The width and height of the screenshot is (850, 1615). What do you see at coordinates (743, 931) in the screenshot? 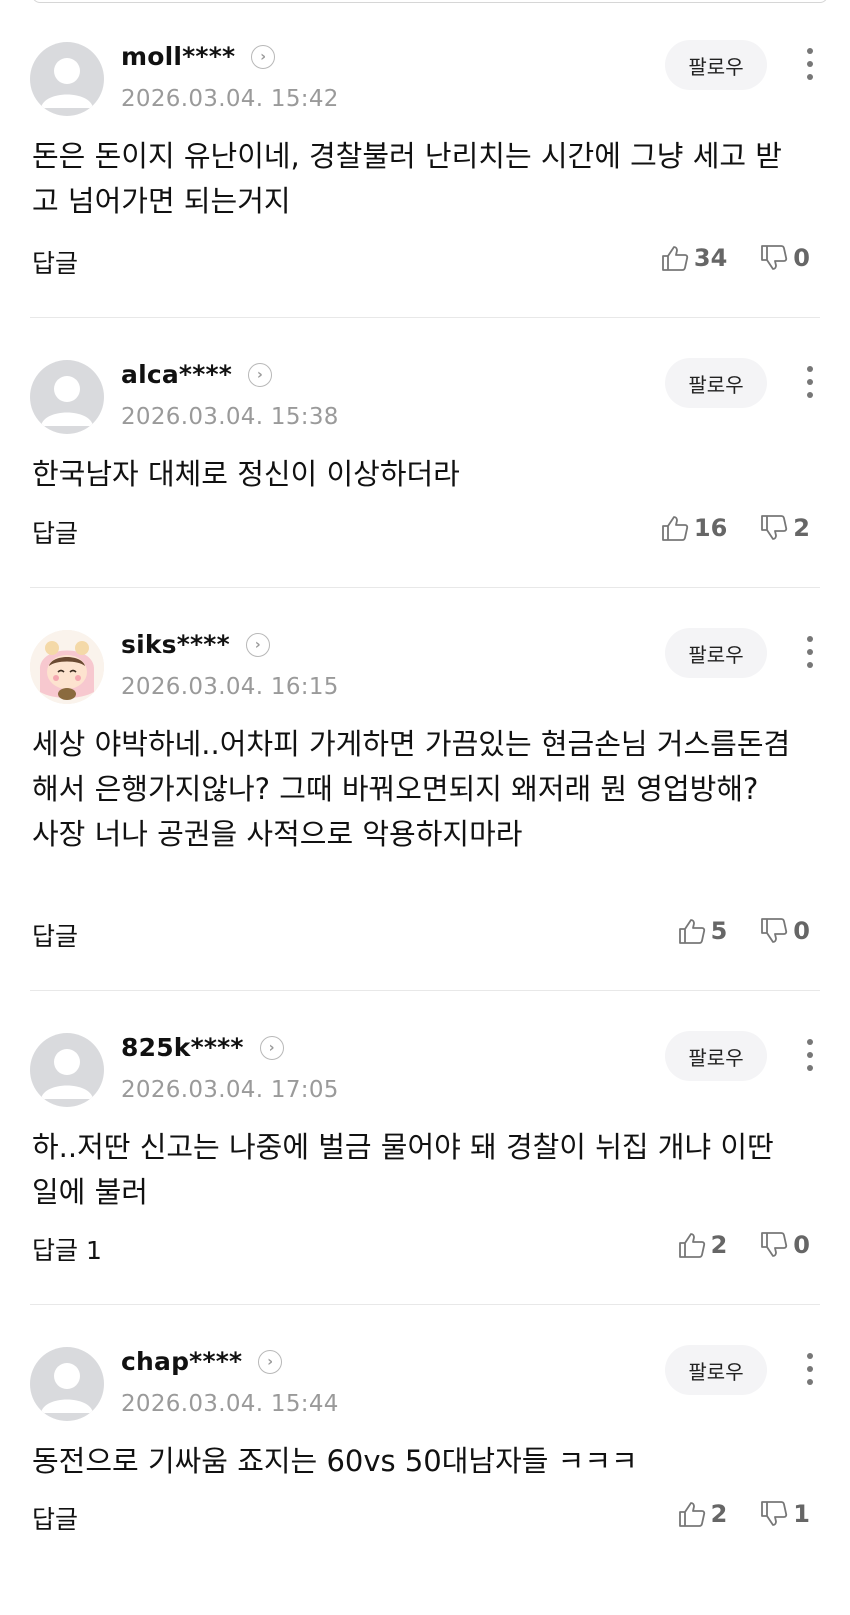
I see `vote-group: 5 0` at bounding box center [743, 931].